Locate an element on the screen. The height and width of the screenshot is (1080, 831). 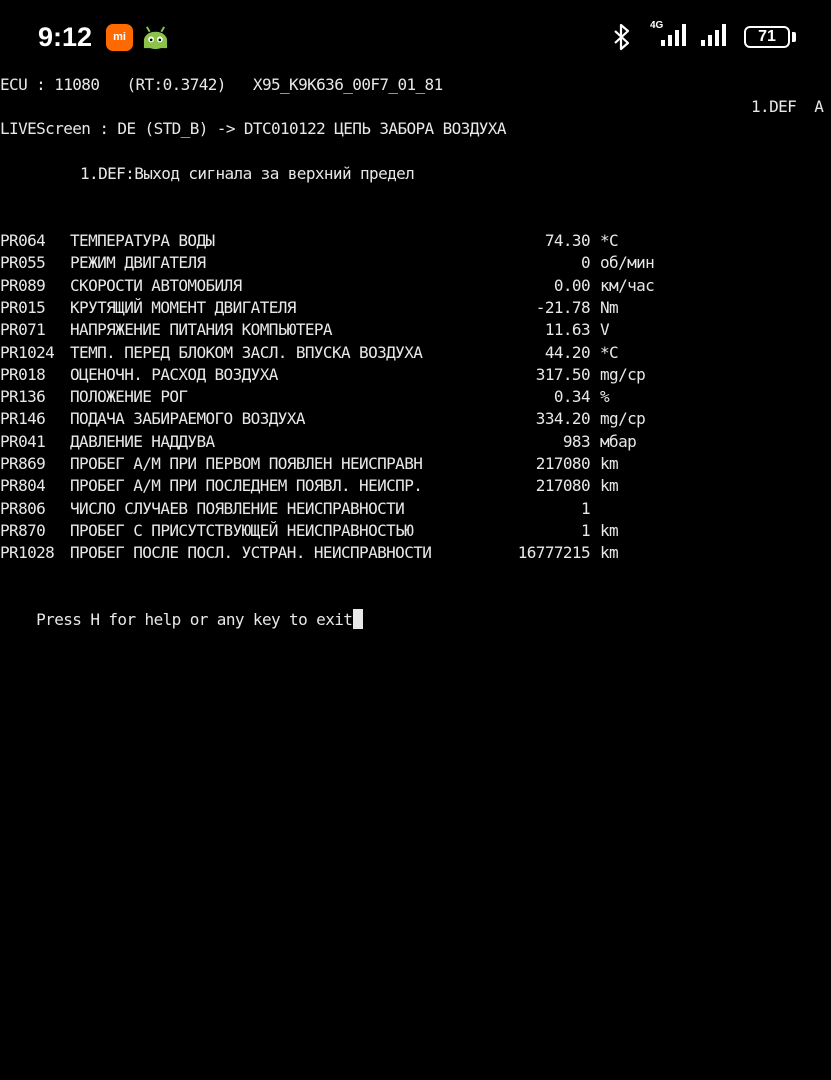
text-cursor is located at coordinates (358, 619).